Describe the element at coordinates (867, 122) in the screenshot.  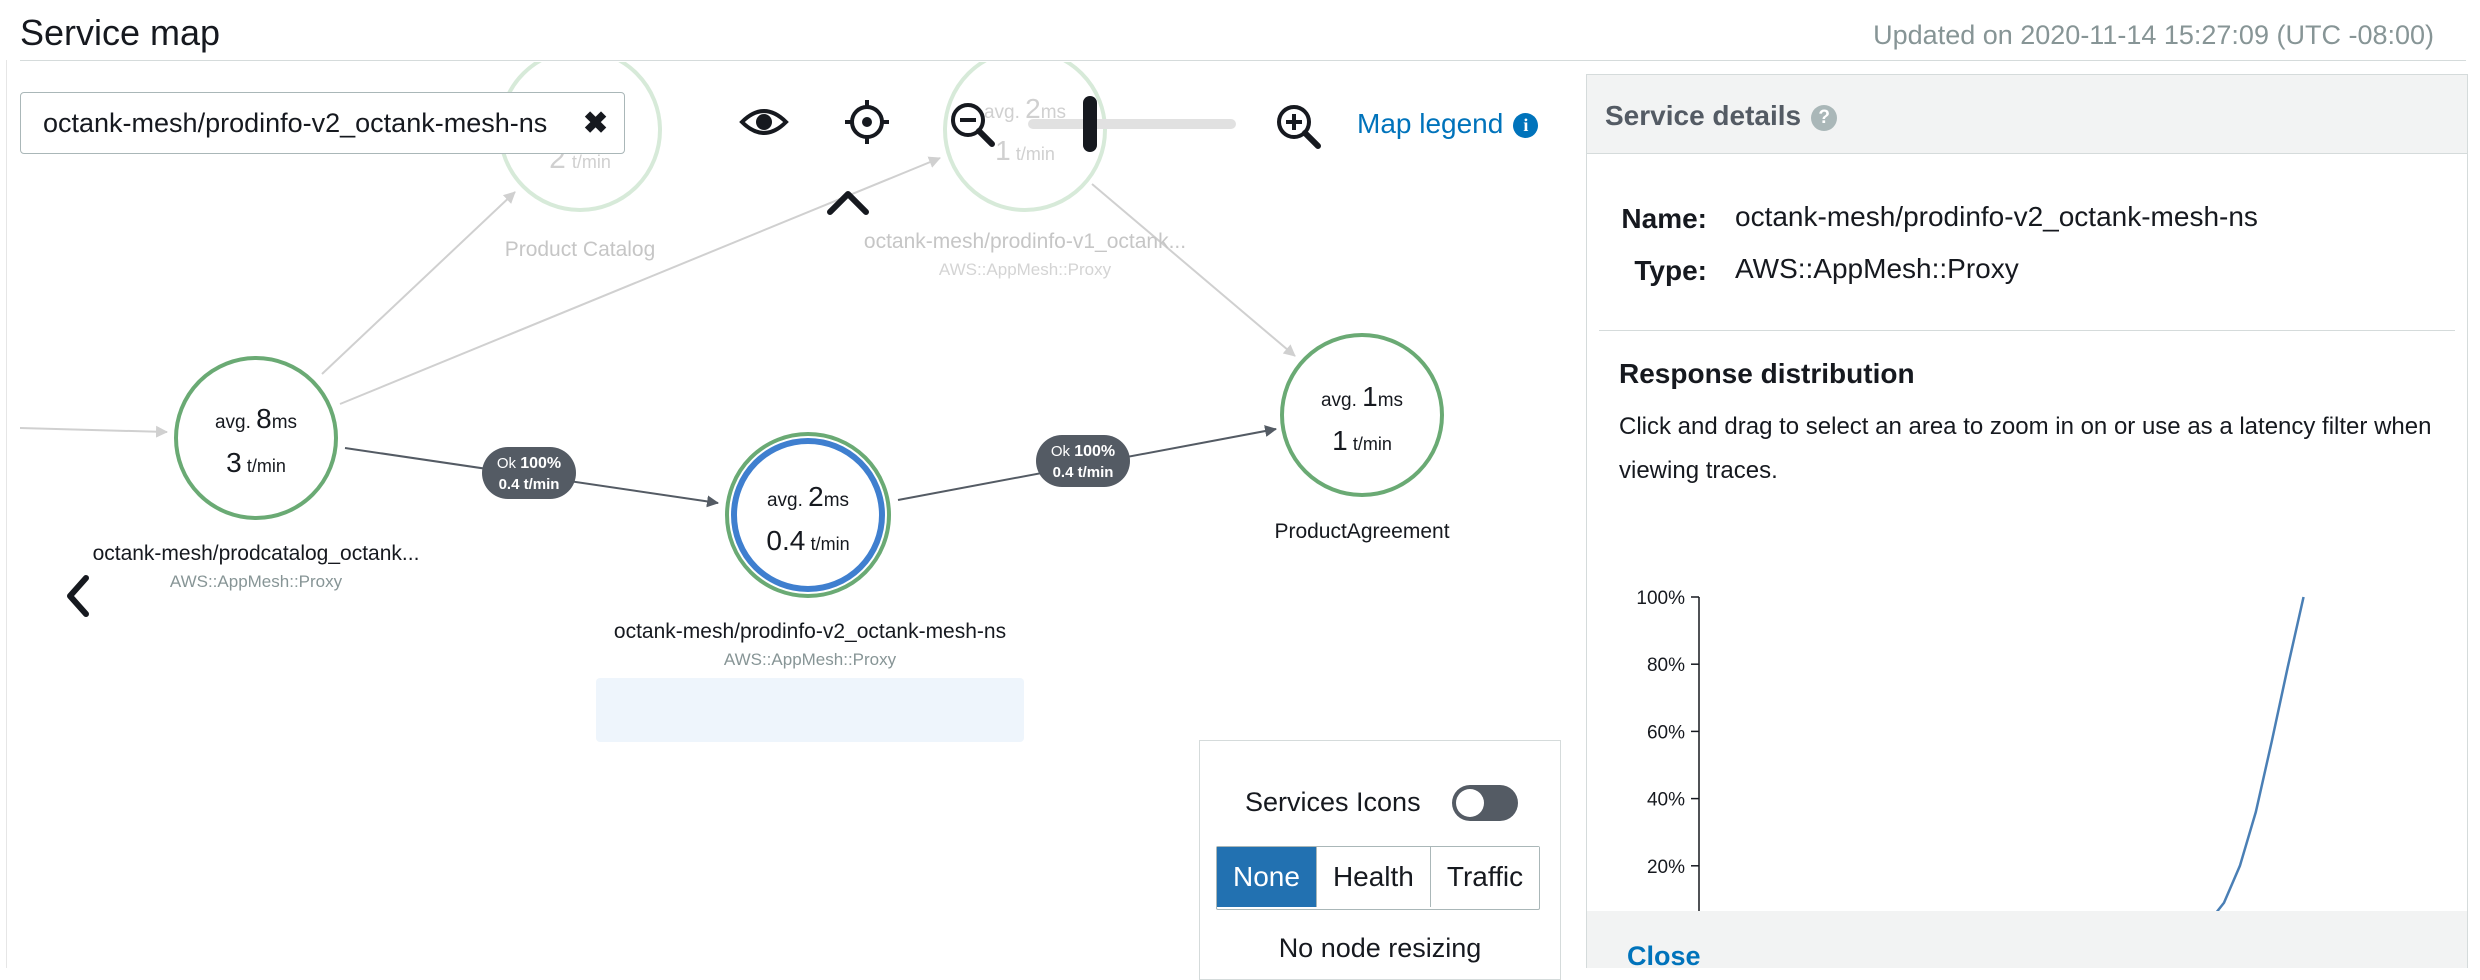
I see `crosshair-icon` at that location.